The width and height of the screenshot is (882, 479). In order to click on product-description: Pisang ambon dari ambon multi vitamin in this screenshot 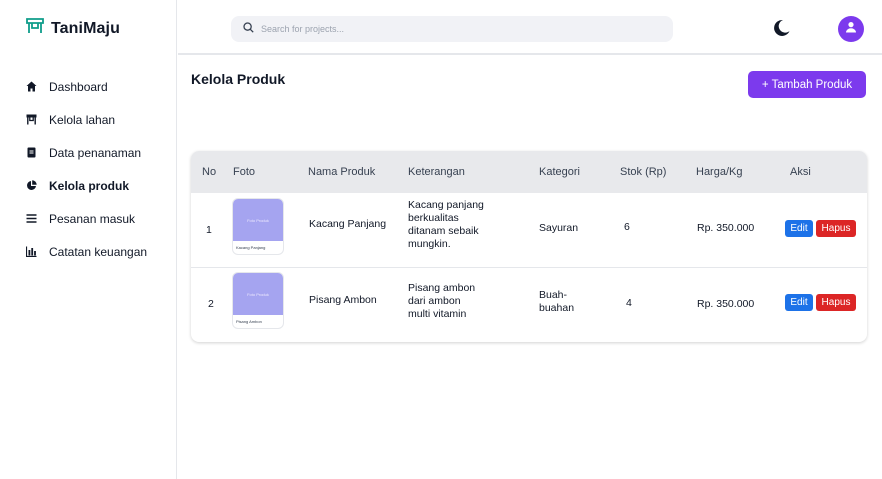, I will do `click(441, 301)`.